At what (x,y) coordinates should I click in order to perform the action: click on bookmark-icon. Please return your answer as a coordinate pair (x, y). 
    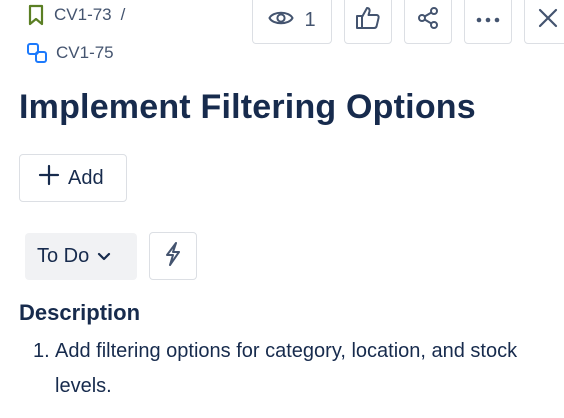
    Looking at the image, I should click on (36, 15).